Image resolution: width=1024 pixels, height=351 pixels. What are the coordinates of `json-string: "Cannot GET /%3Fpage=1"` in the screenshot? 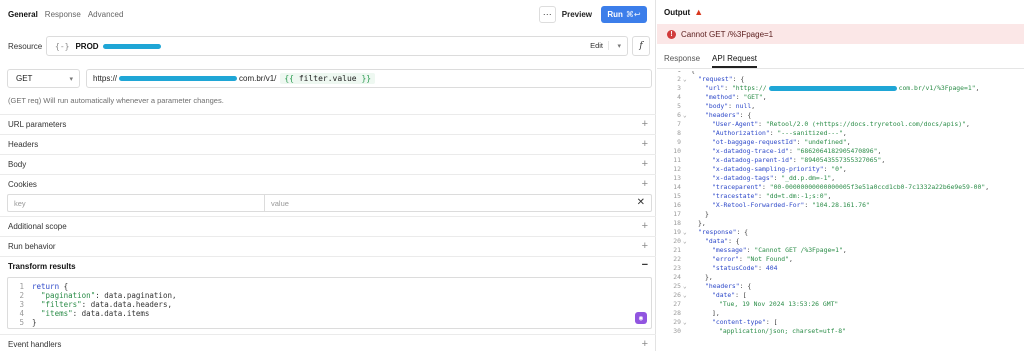 It's located at (798, 250).